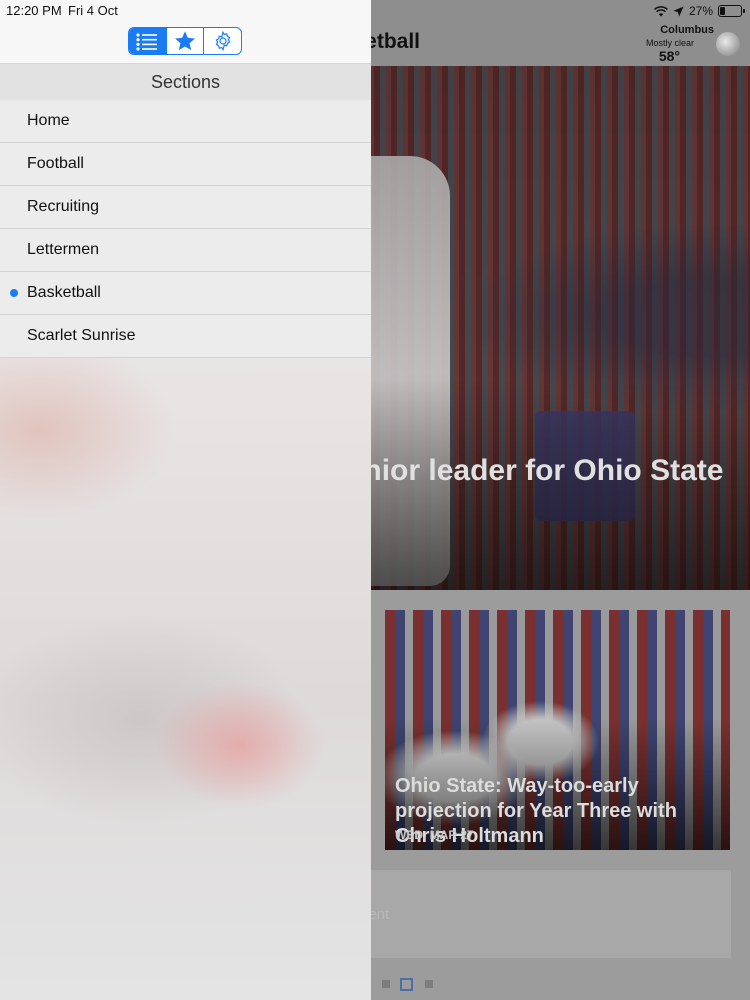 This screenshot has height=1000, width=750. Describe the element at coordinates (185, 250) in the screenshot. I see `section-item-lettermen: Lettermen` at that location.